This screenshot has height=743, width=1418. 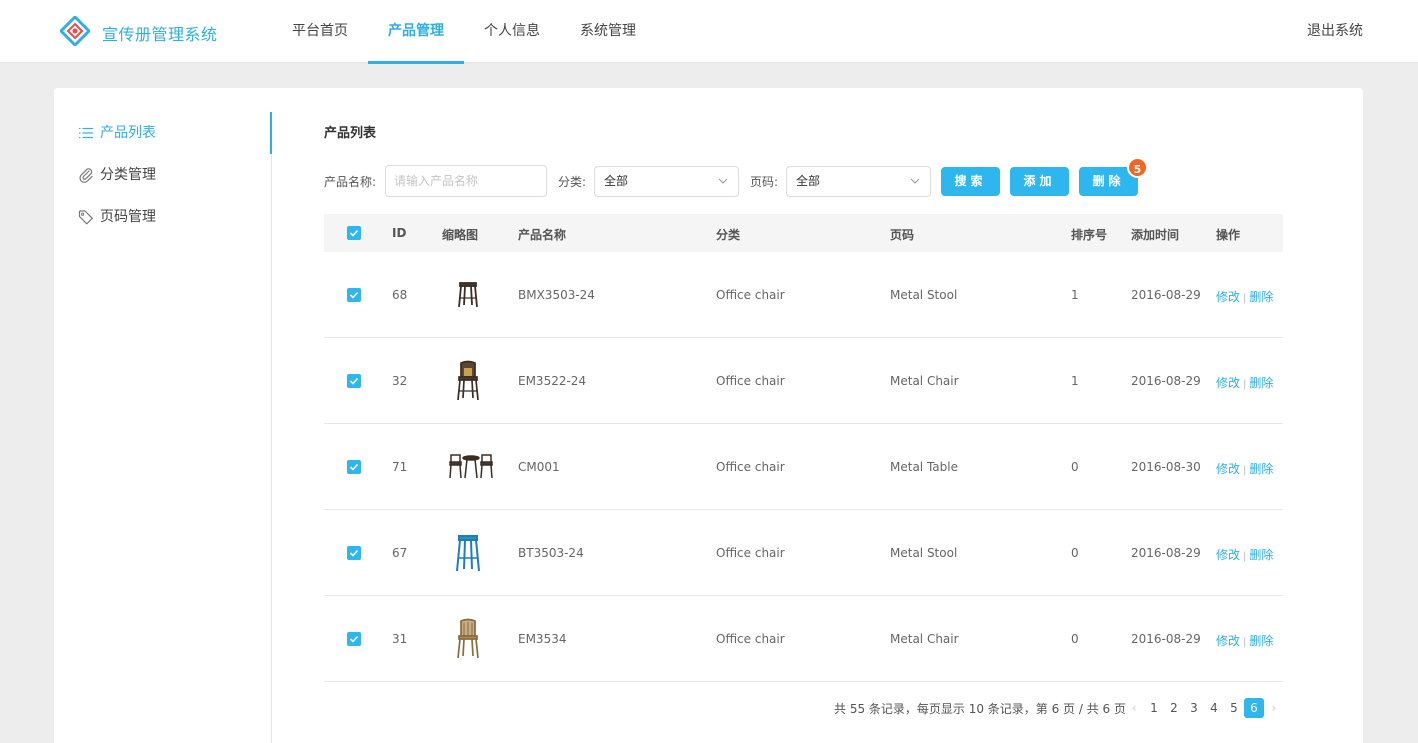 What do you see at coordinates (471, 466) in the screenshot?
I see `table-set-thumbnail` at bounding box center [471, 466].